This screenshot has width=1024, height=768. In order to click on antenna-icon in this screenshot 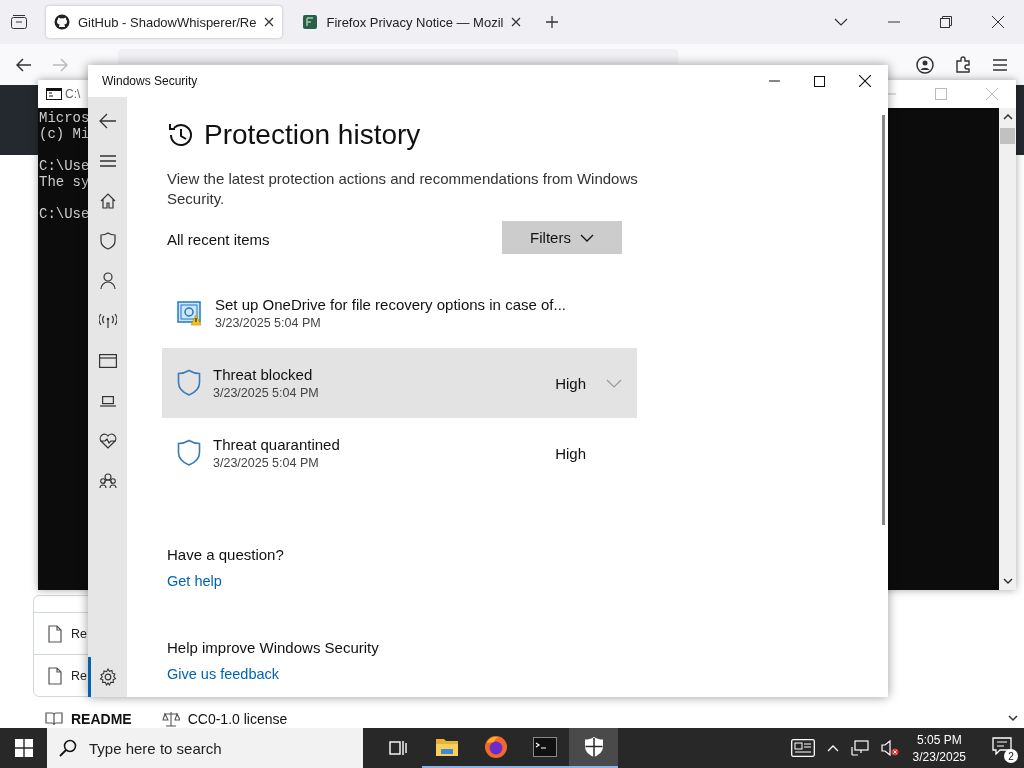, I will do `click(107, 321)`.